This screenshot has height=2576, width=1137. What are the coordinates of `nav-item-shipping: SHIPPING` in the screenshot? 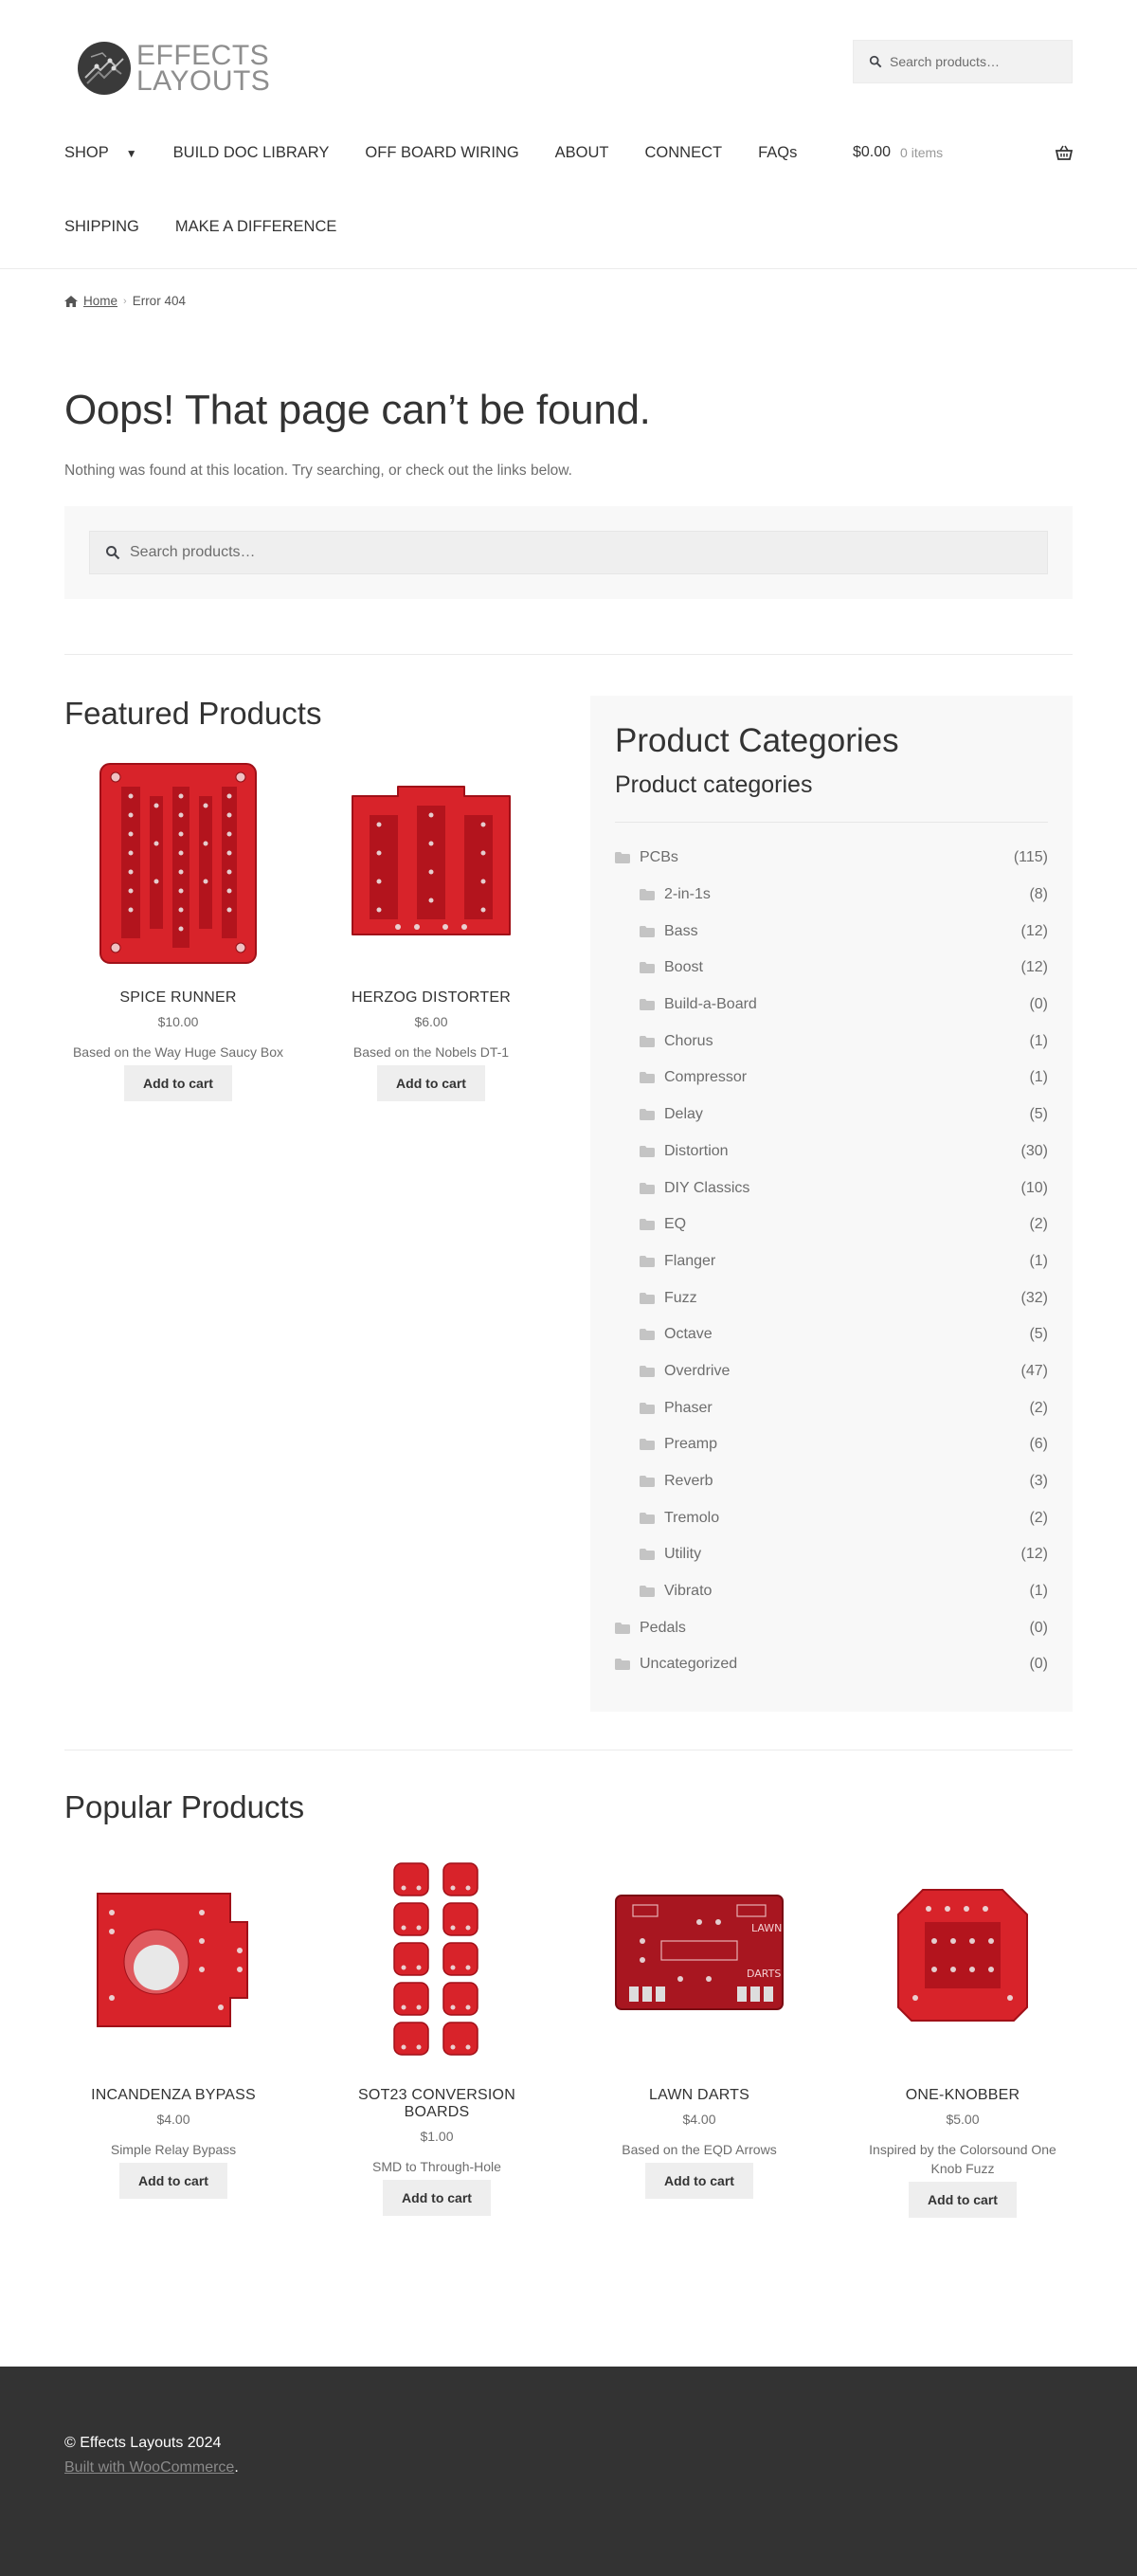 It's located at (101, 227).